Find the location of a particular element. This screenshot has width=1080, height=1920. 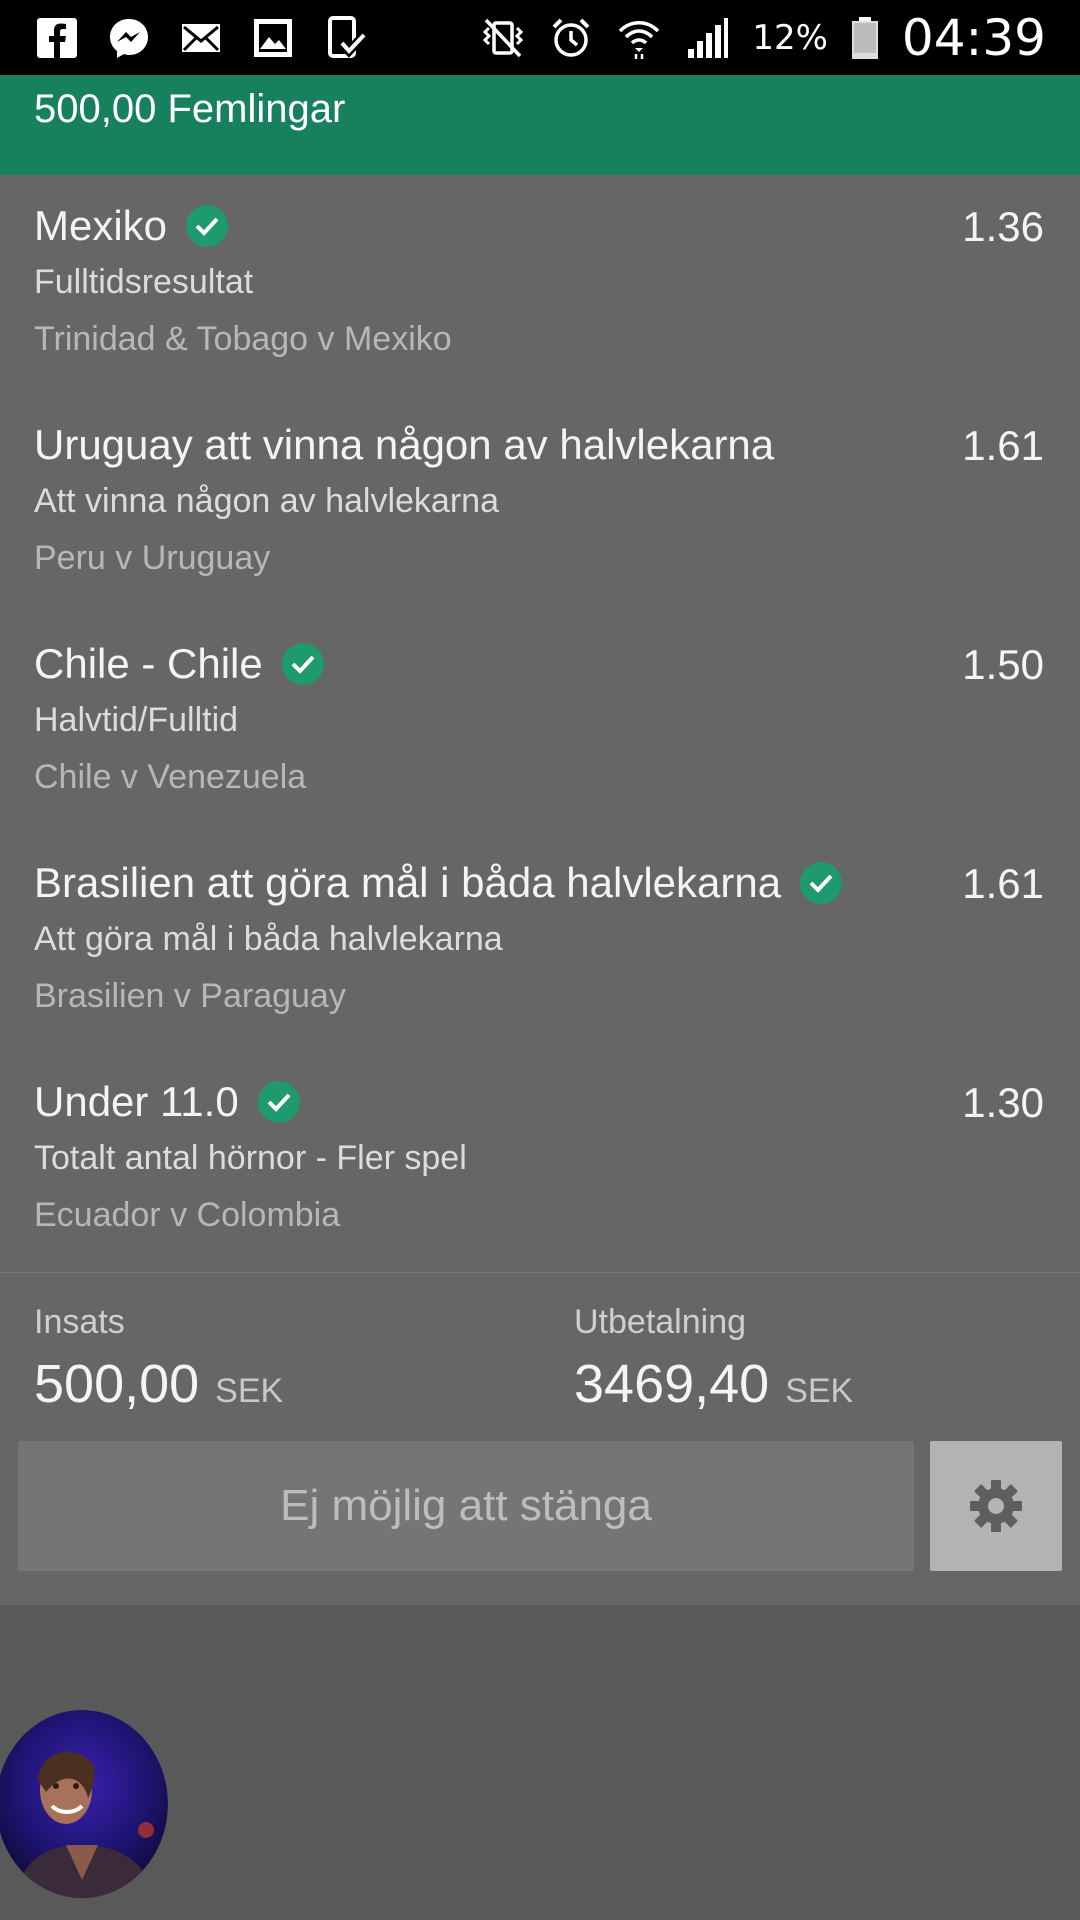

bet-selection: Under 11.0 is located at coordinates (136, 1101).